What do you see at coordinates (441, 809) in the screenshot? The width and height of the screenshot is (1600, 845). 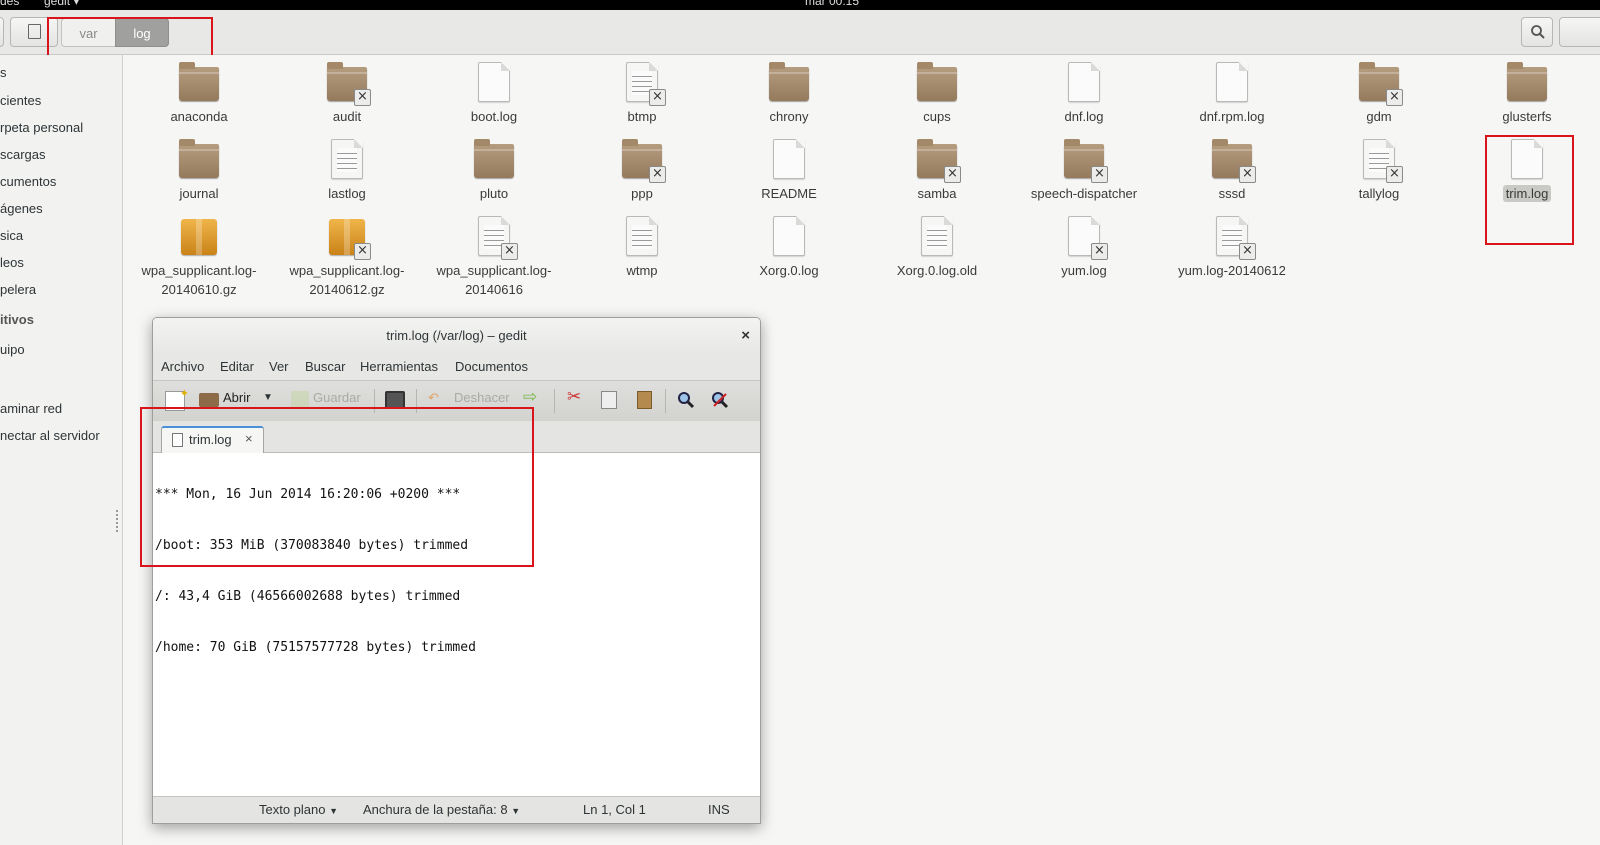 I see `tab-width-selector: Anchura de la pestaña: 8 ▼` at bounding box center [441, 809].